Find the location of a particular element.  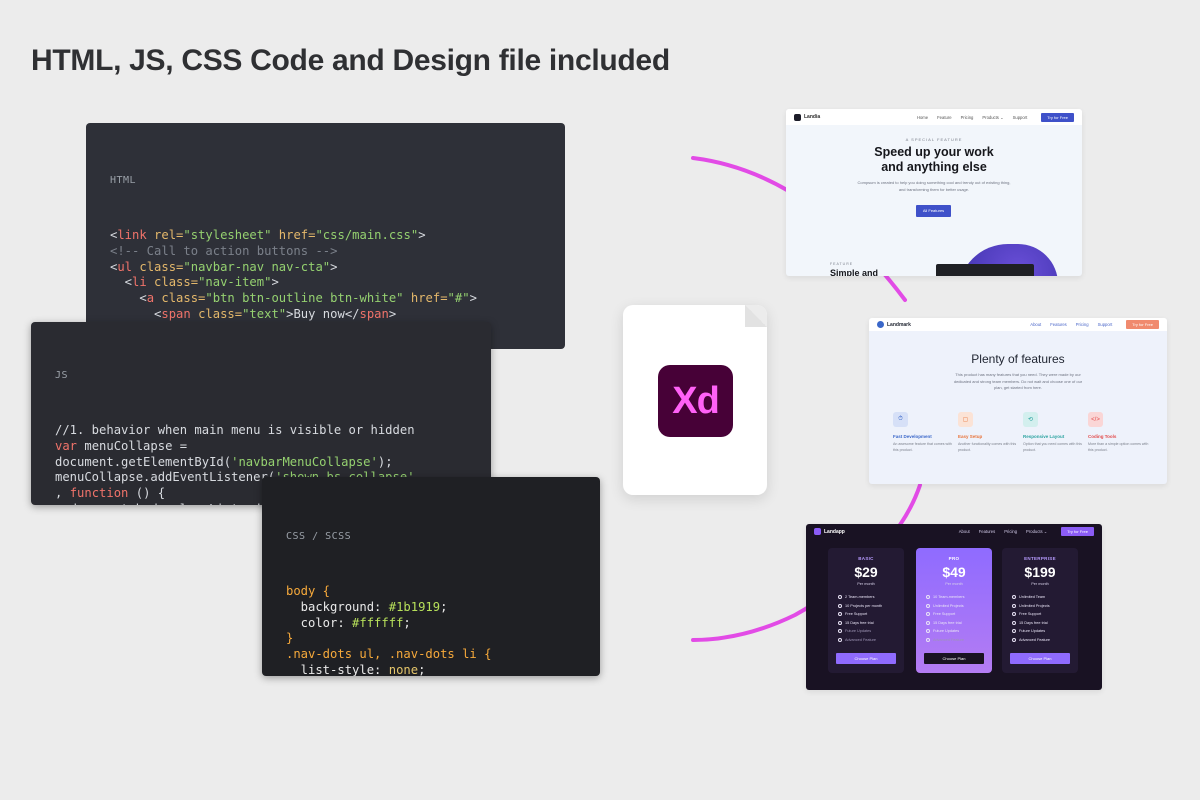

plan-feature: 10 Projects per month is located at coordinates (871, 606).